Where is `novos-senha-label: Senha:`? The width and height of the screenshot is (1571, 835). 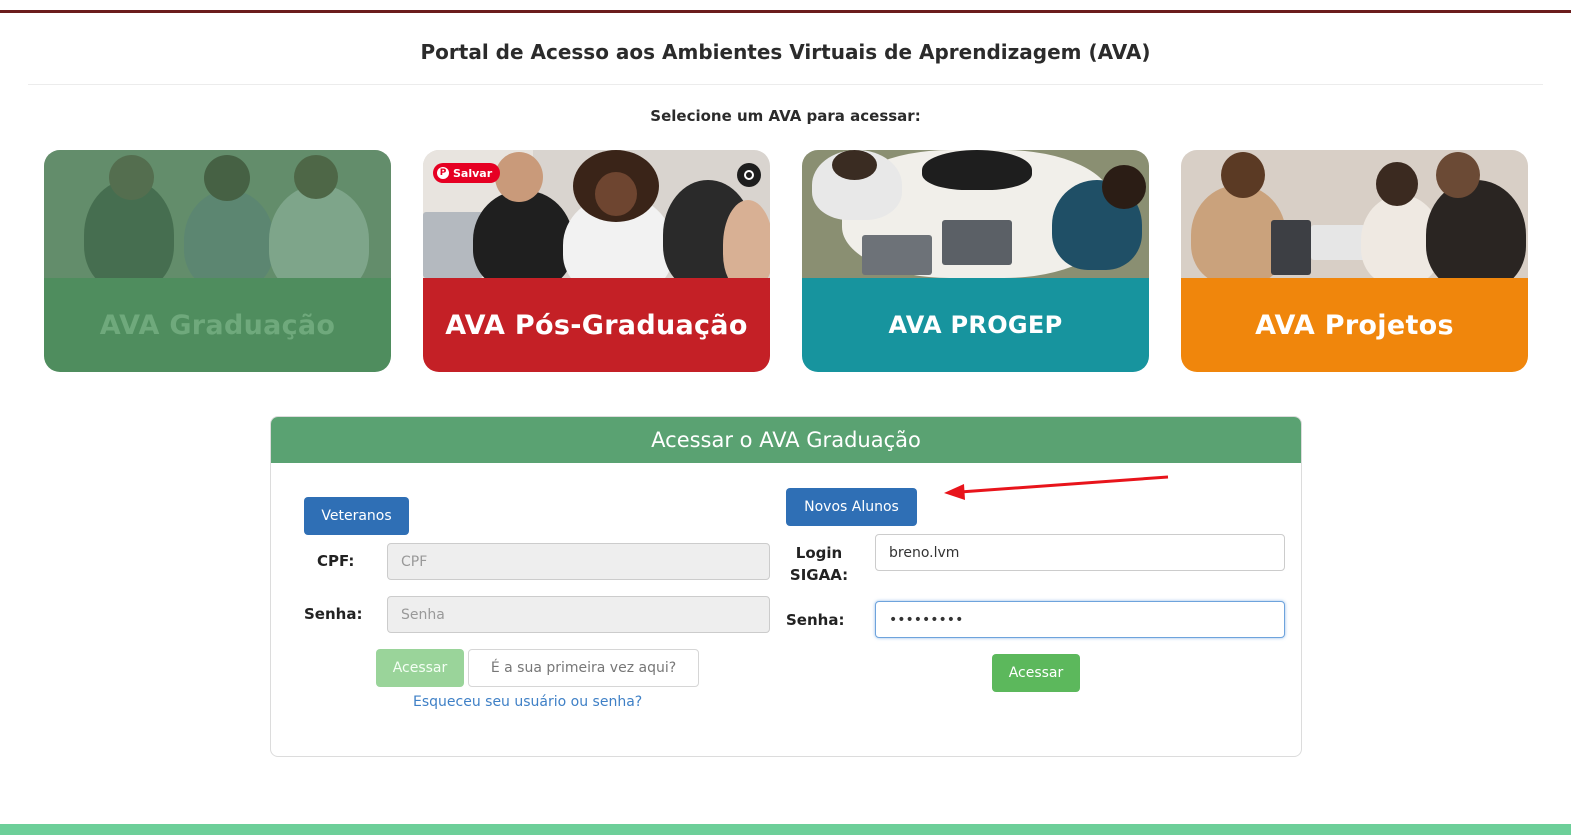
novos-senha-label: Senha: is located at coordinates (815, 620).